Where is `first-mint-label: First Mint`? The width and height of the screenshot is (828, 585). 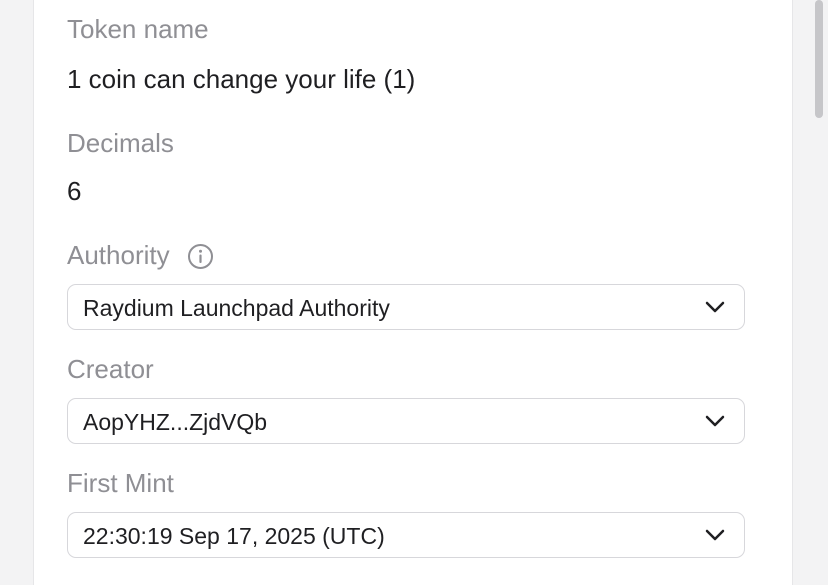
first-mint-label: First Mint is located at coordinates (120, 483).